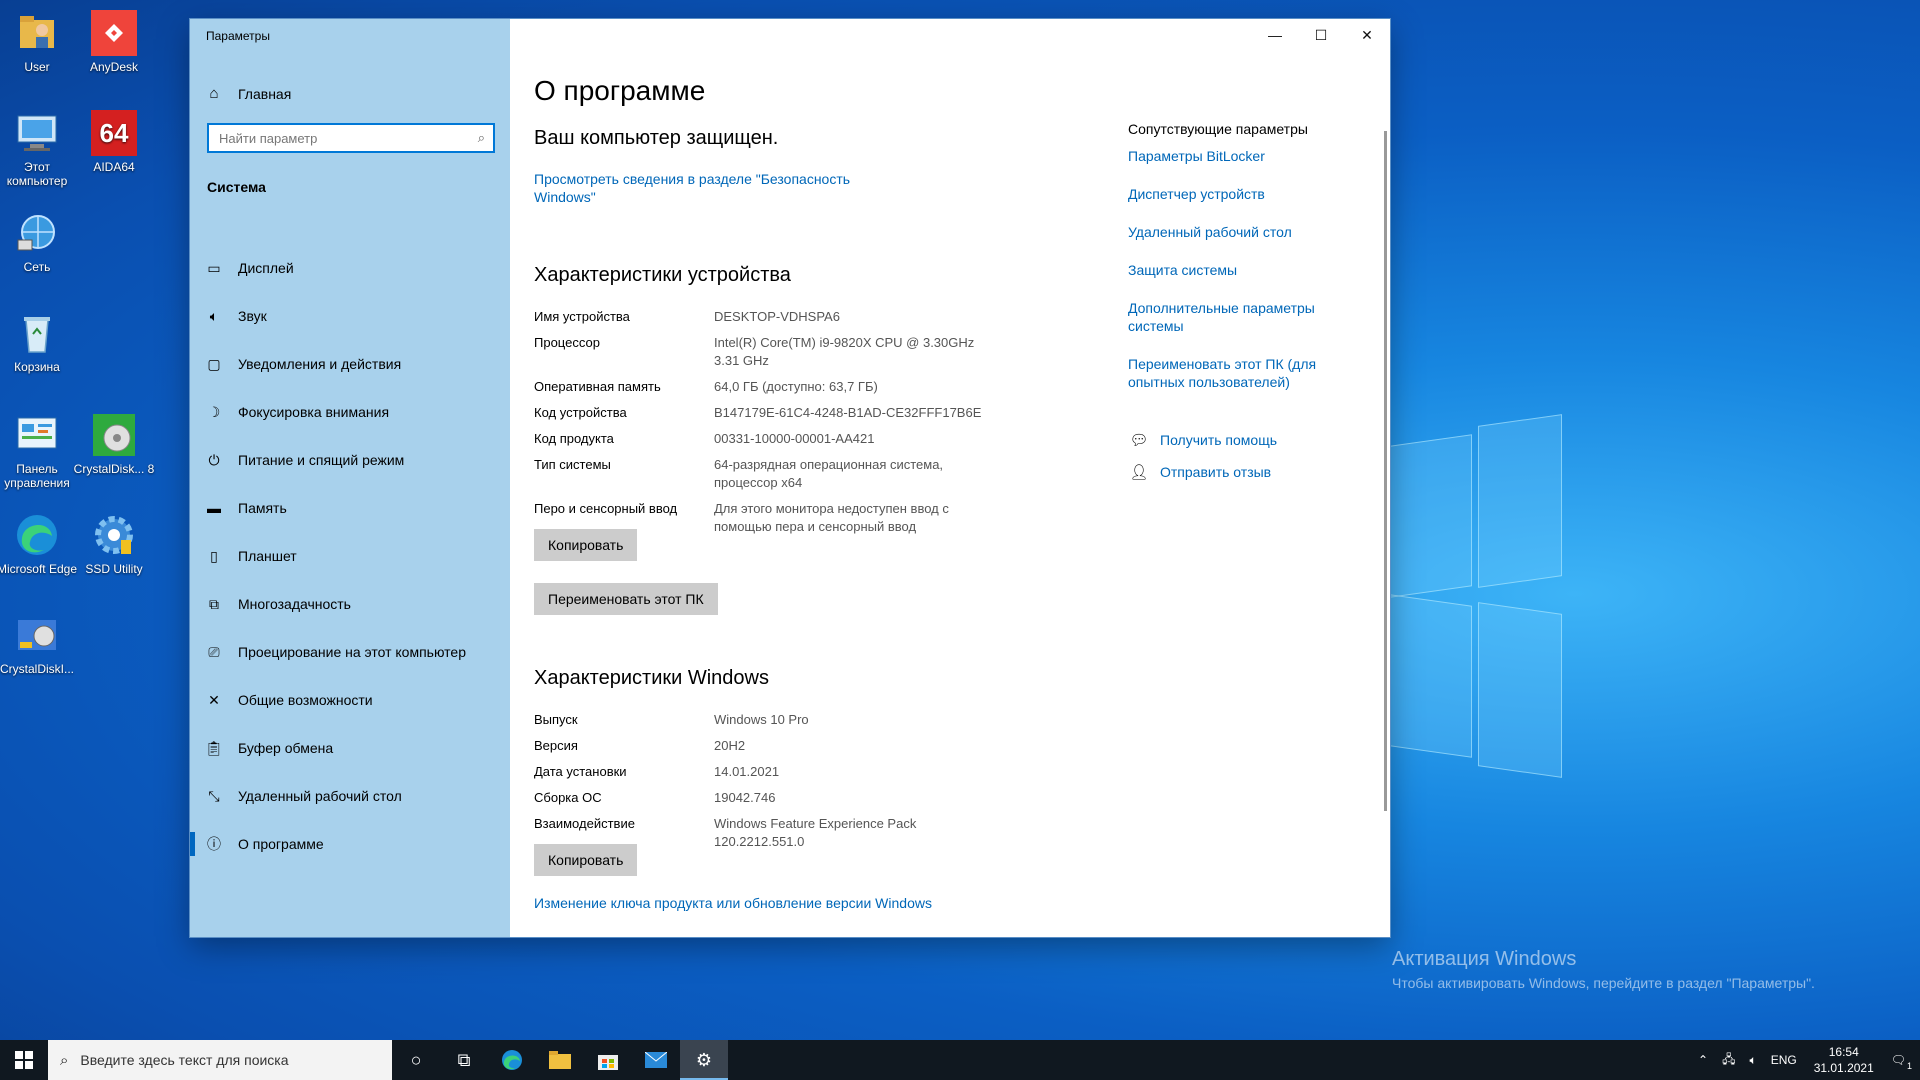  Describe the element at coordinates (347, 138) in the screenshot. I see `search-input` at that location.